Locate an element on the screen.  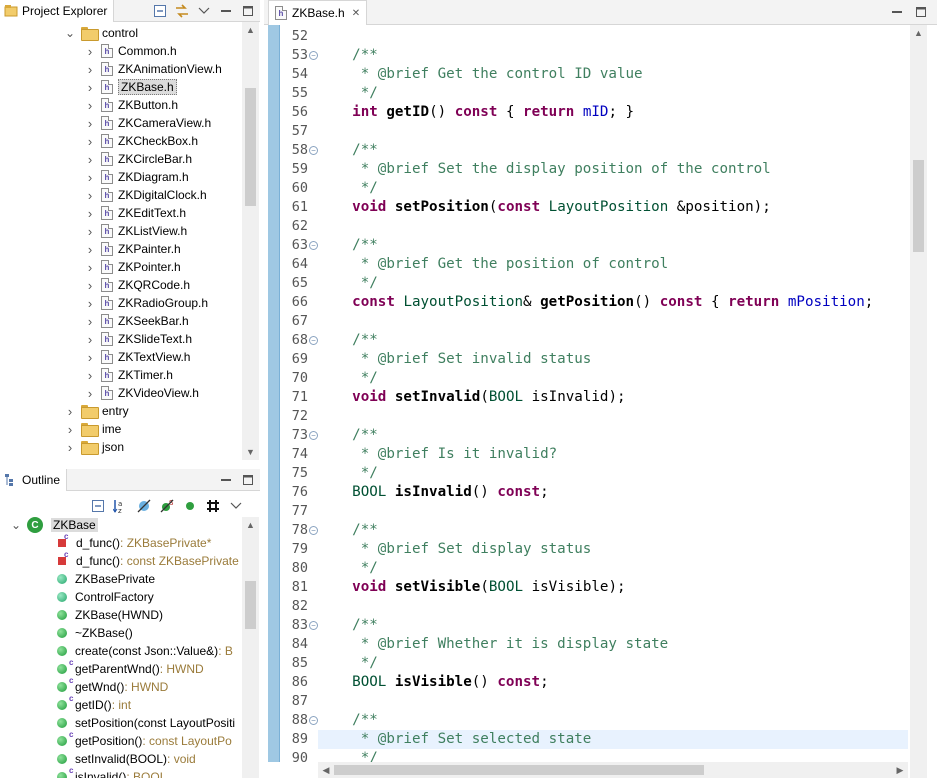
hide-macros-icon is located at coordinates (213, 506).